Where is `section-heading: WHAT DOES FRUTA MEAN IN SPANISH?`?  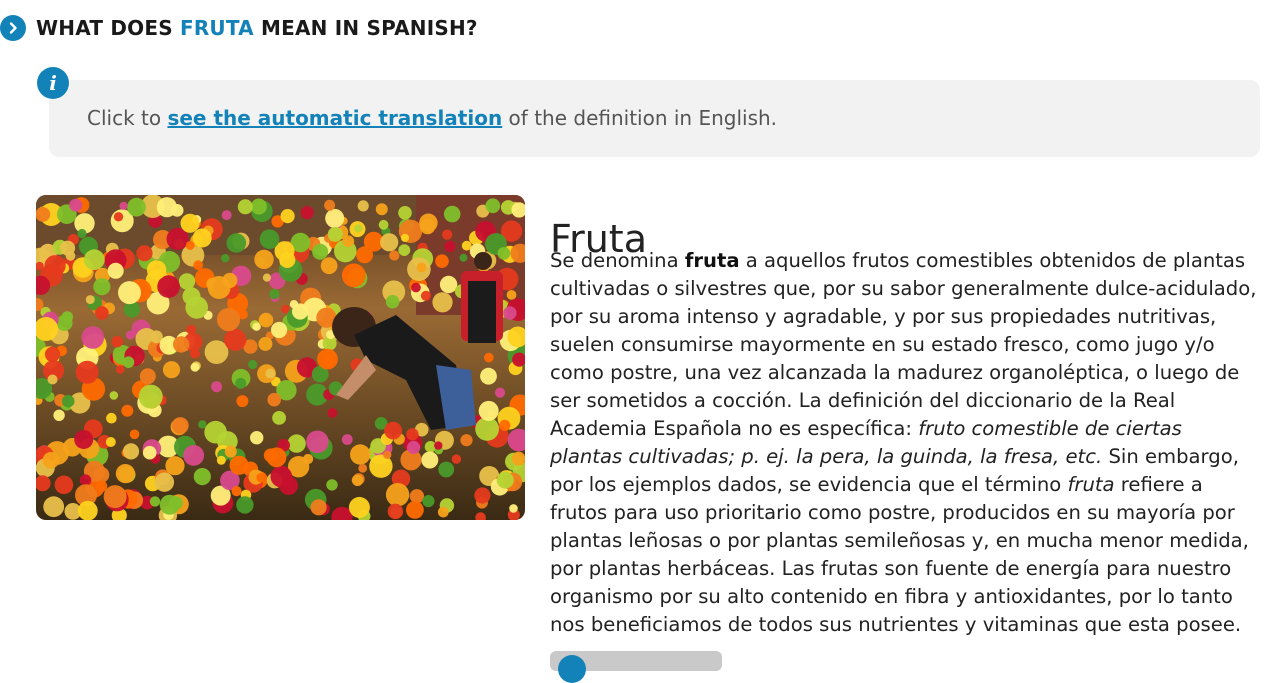
section-heading: WHAT DOES FRUTA MEAN IN SPANISH? is located at coordinates (239, 28).